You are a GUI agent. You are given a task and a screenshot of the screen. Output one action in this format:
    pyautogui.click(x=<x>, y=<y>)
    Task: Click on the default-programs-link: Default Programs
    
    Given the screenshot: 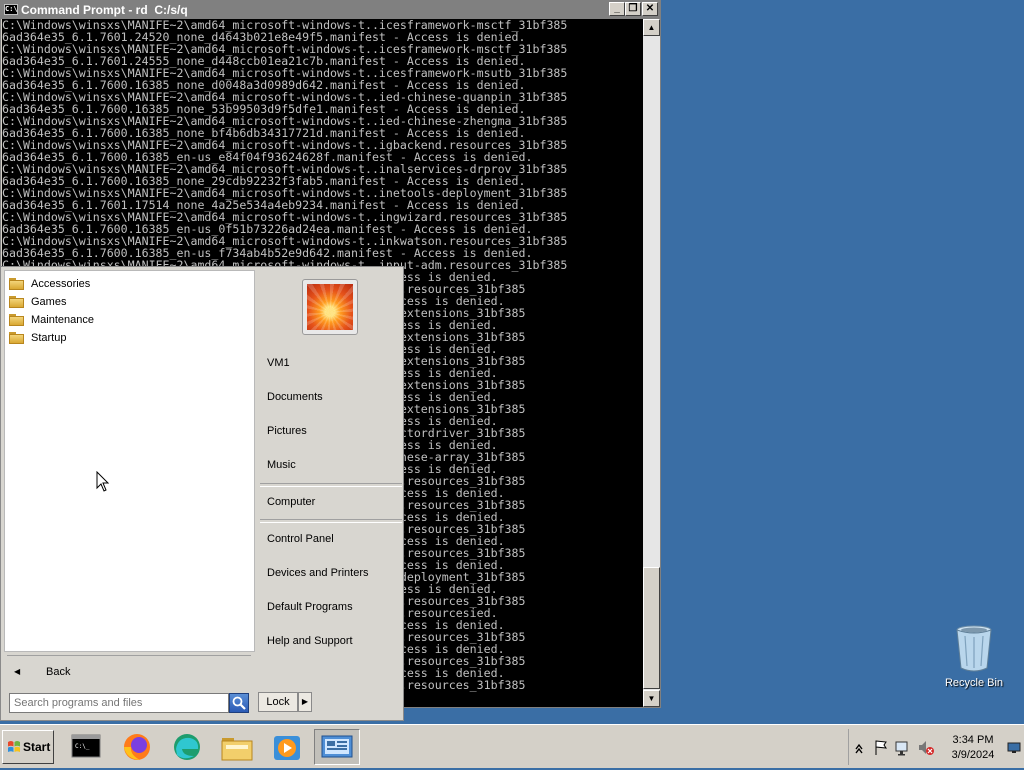 What is the action you would take?
    pyautogui.click(x=332, y=607)
    